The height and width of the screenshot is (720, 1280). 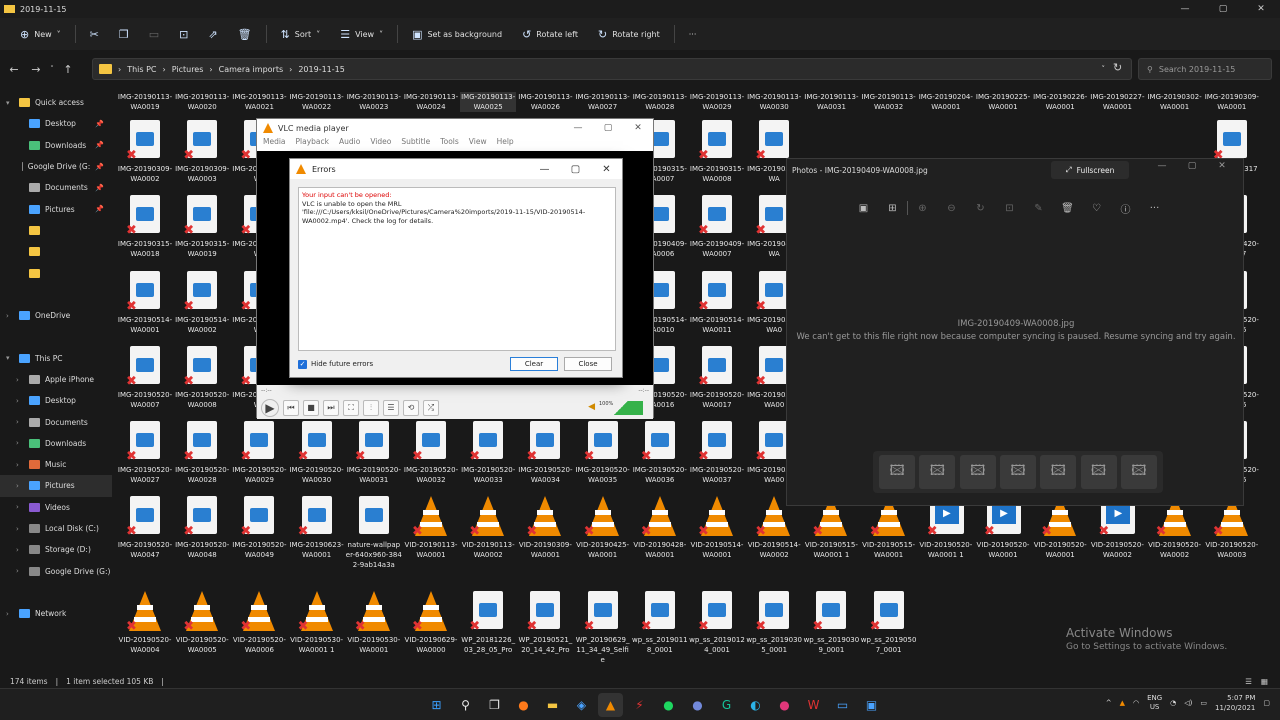 What do you see at coordinates (534, 364) in the screenshot?
I see `clear-button: Clear` at bounding box center [534, 364].